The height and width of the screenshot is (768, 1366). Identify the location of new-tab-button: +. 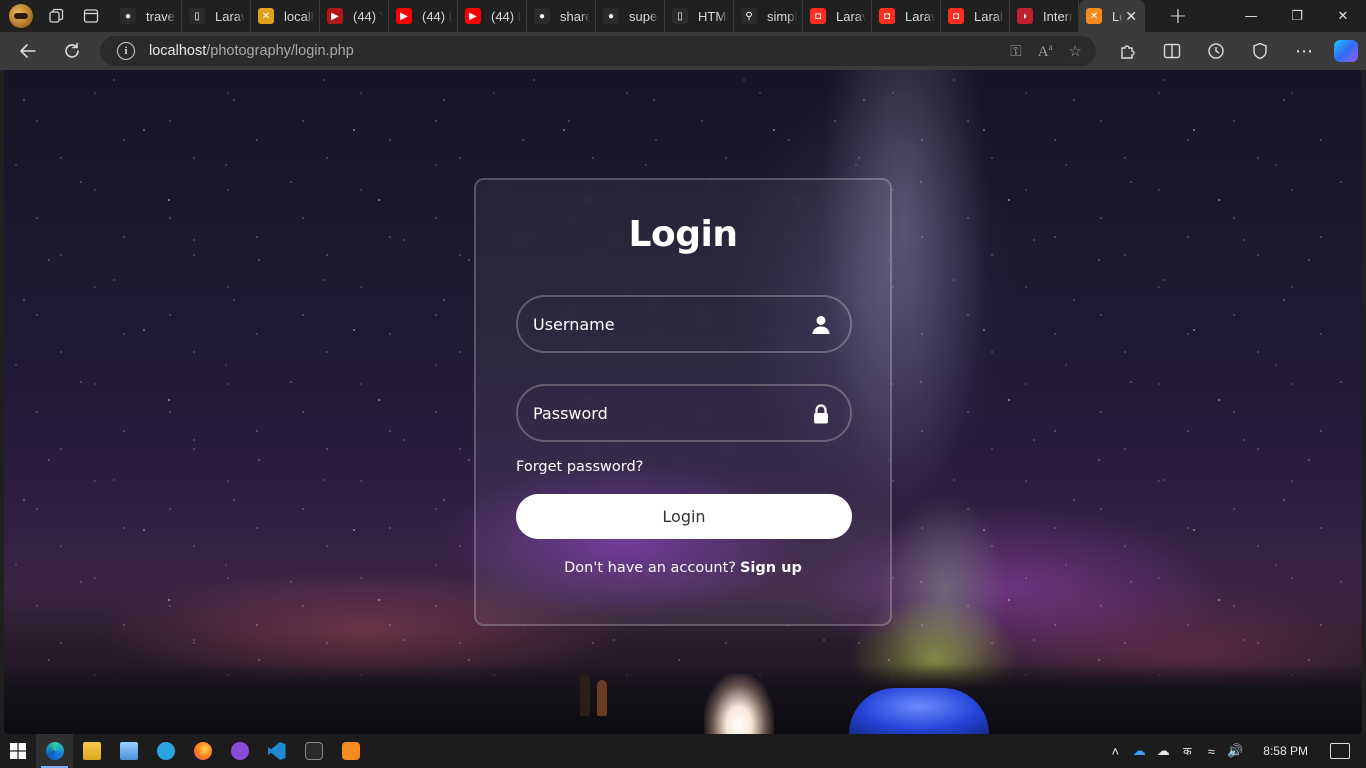
(1178, 16).